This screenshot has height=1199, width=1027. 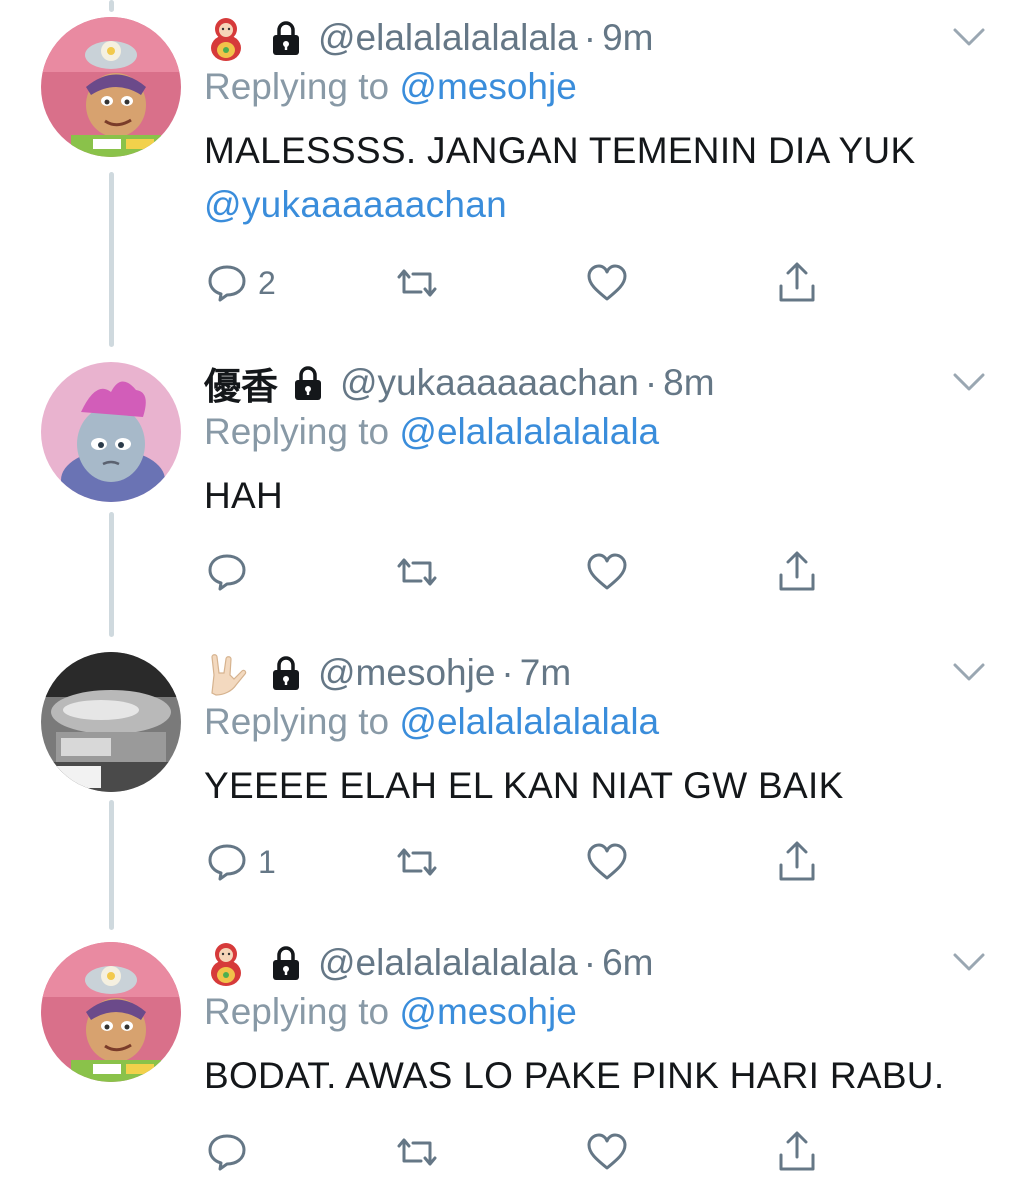 I want to click on tweet-text: BODAT. AWAS LO PAKE PINK HARI RABU., so click(x=604, y=1076).